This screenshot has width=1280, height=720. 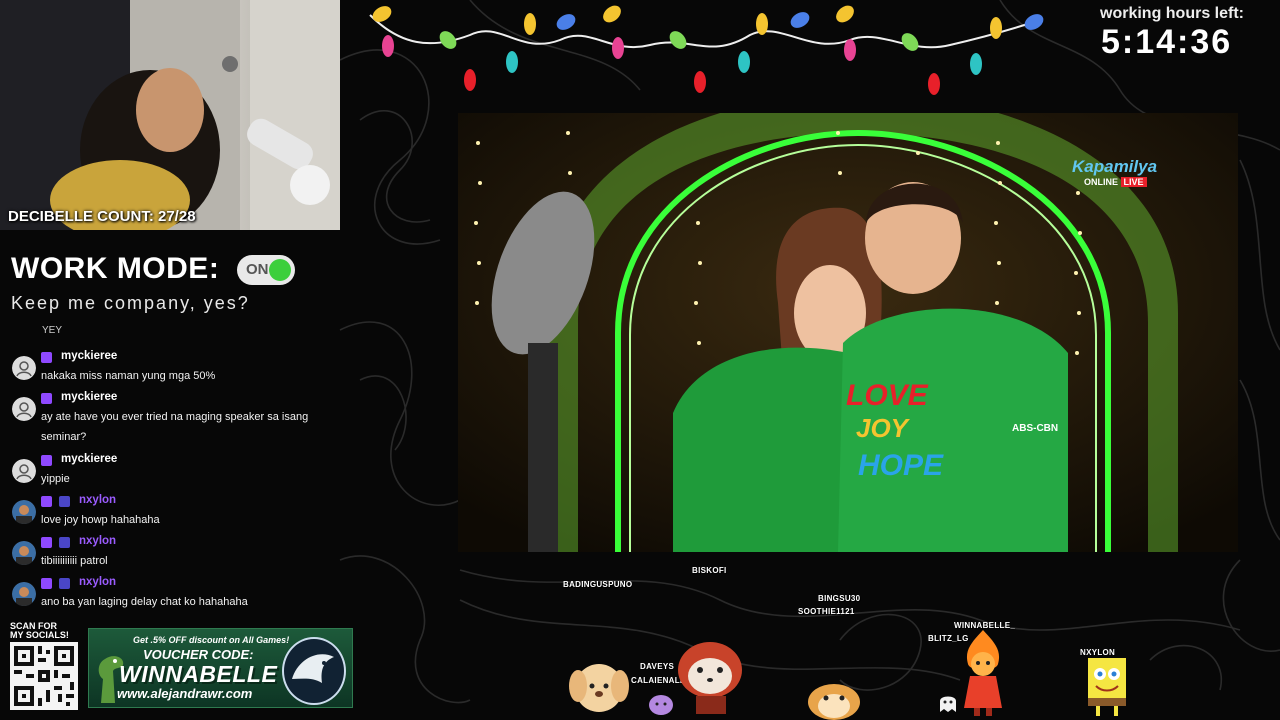 I want to click on voucher-url: www.alejandrawr.com, so click(x=185, y=693).